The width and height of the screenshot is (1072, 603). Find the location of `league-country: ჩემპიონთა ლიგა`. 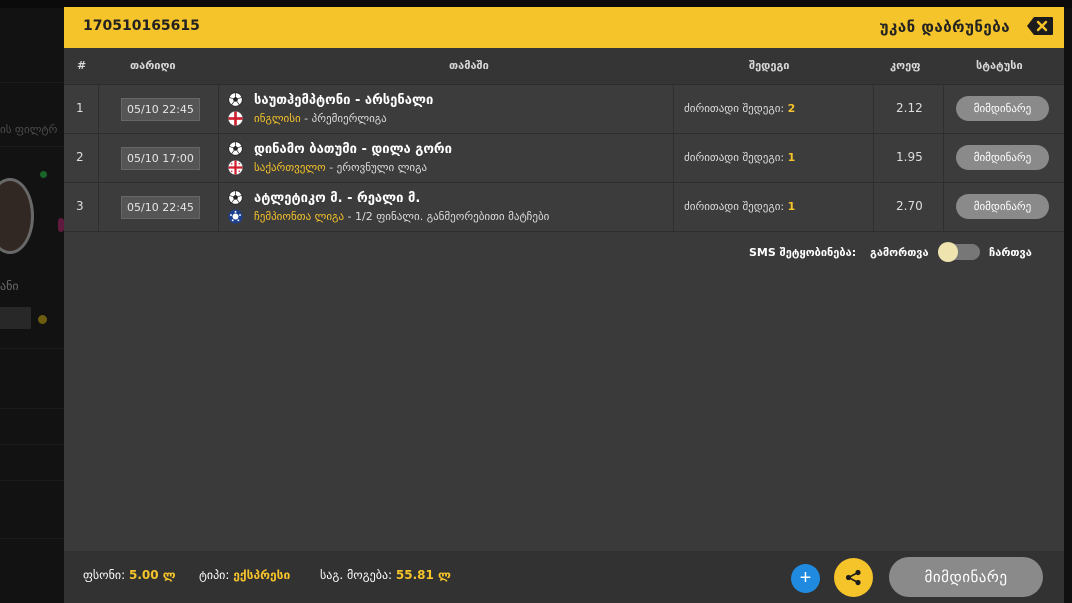

league-country: ჩემპიონთა ლიგა is located at coordinates (299, 216).